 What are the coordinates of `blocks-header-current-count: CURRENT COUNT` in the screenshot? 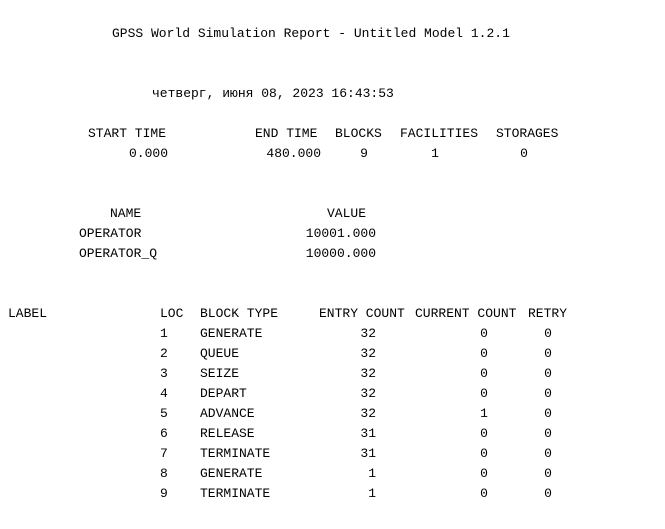 It's located at (466, 313).